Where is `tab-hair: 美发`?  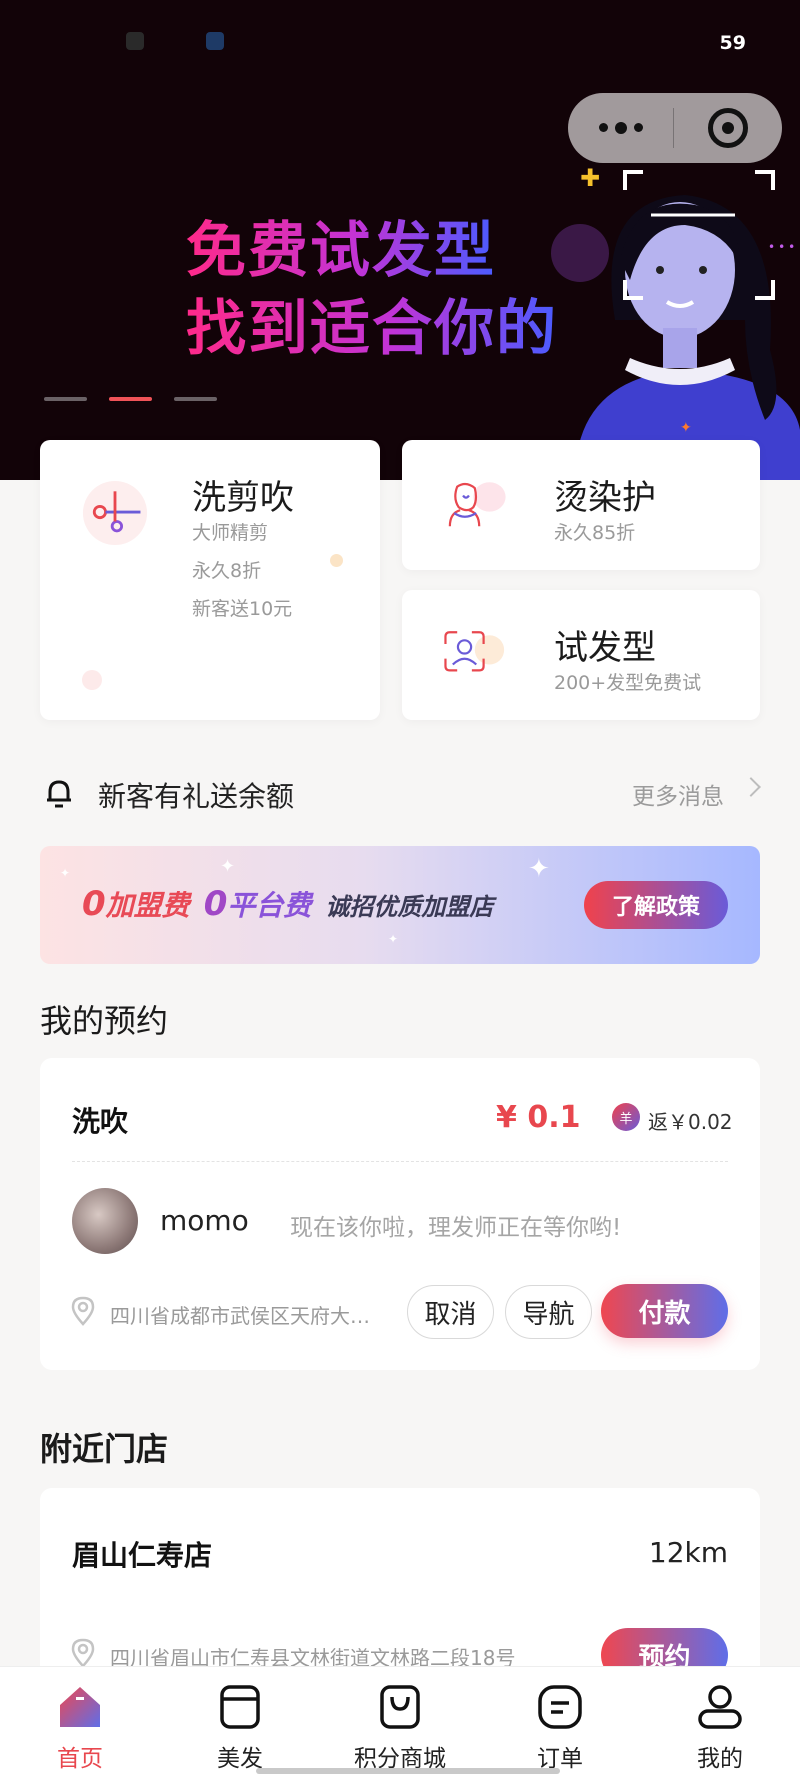
tab-hair: 美发 is located at coordinates (240, 1722).